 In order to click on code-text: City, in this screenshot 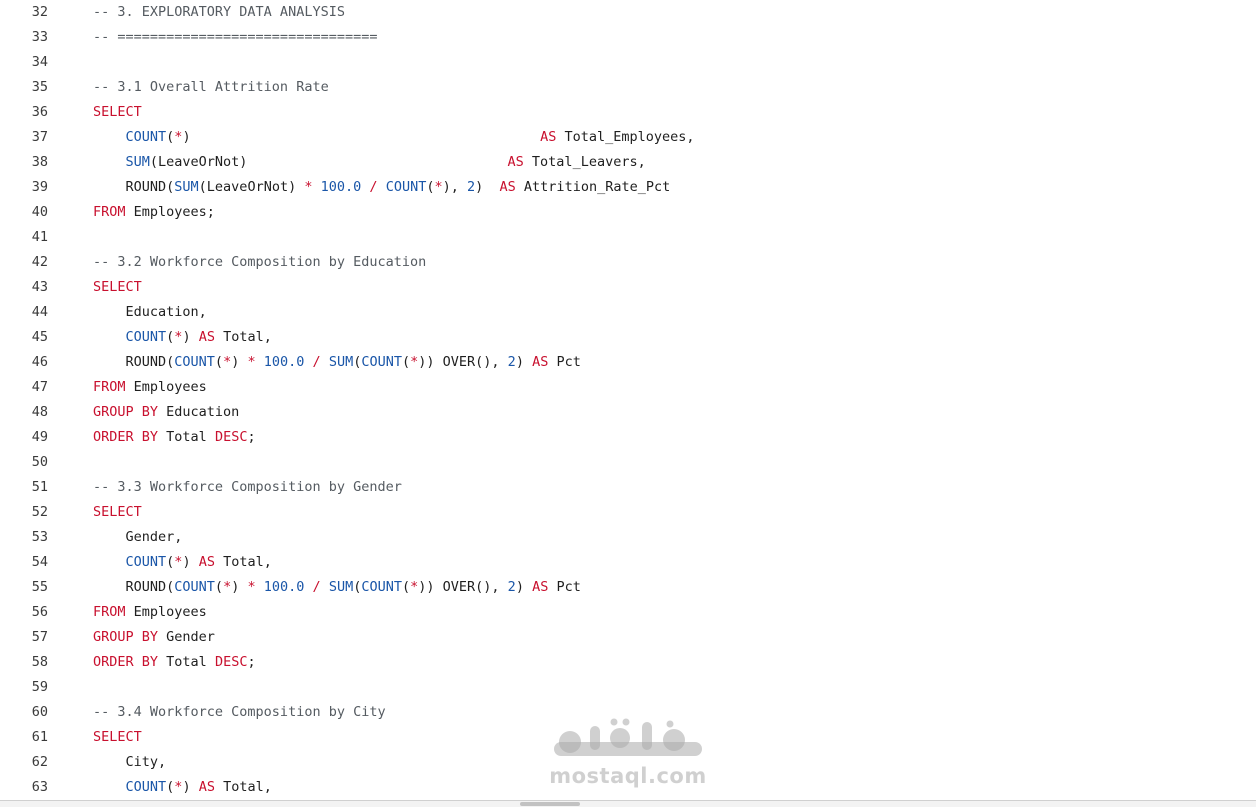, I will do `click(130, 762)`.